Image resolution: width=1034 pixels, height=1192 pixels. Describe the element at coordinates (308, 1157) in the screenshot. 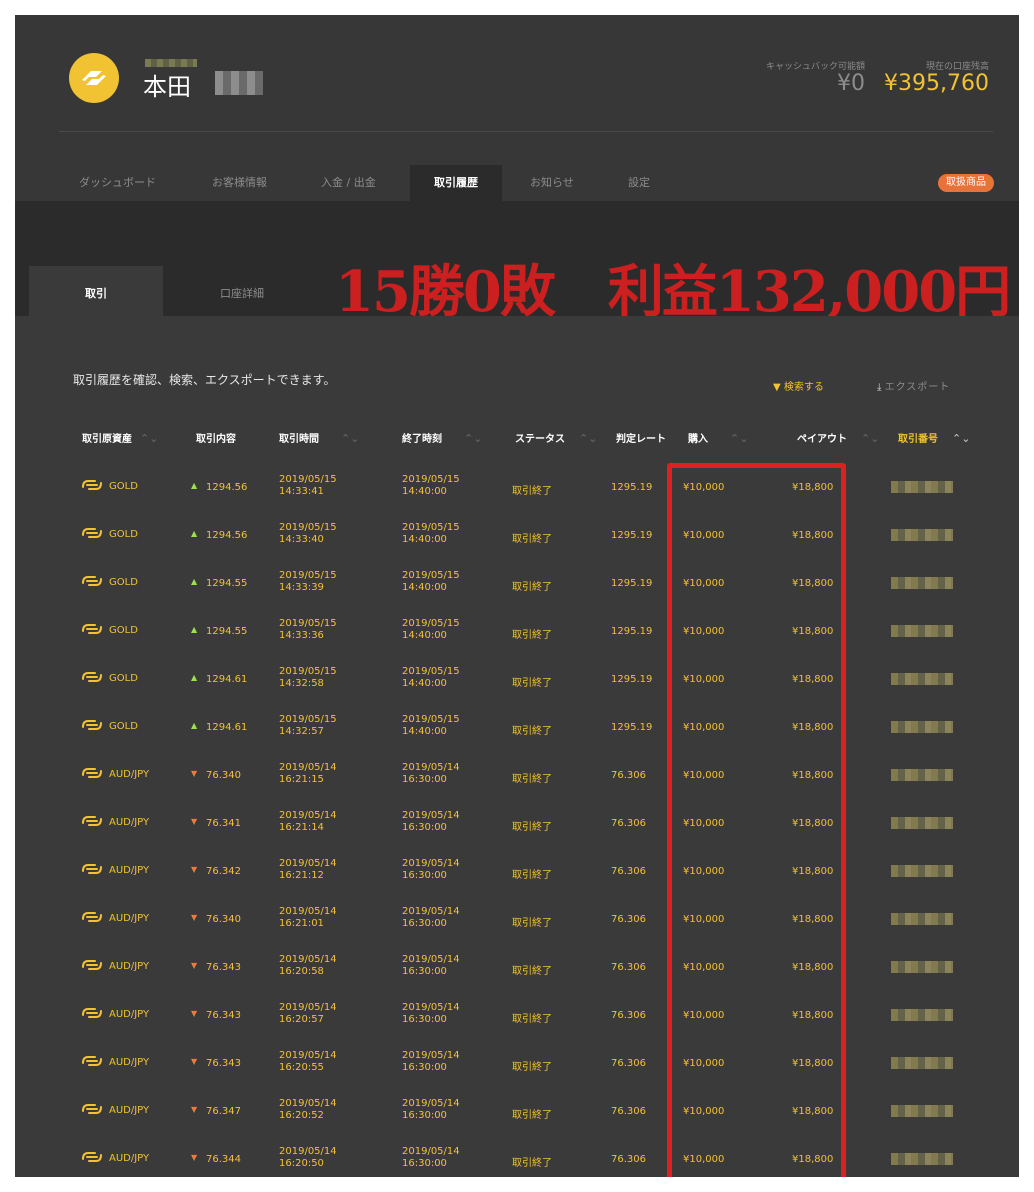

I see `trade-time: 2019/05/14 16:20:50` at that location.